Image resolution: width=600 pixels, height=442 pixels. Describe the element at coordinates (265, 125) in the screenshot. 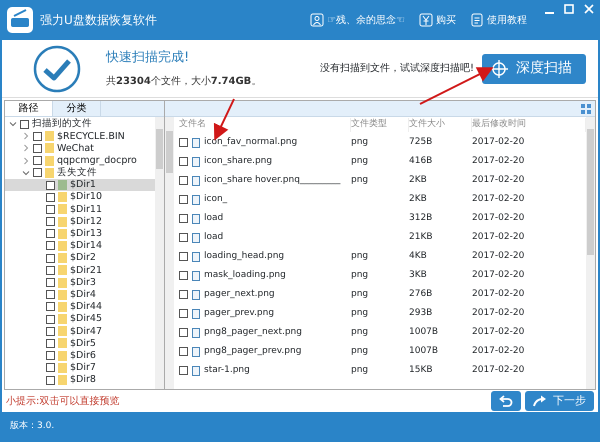

I see `column-header: 文件名` at that location.